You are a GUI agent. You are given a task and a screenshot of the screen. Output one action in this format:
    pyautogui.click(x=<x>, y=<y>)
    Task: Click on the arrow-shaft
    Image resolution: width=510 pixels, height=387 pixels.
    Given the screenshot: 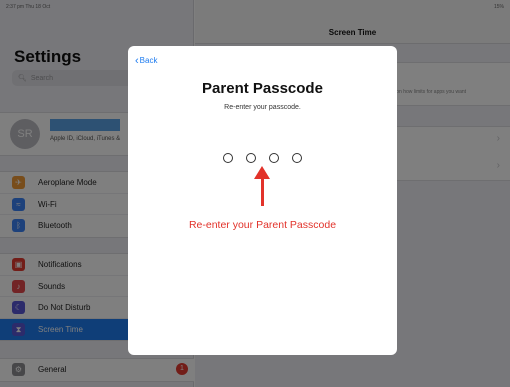 What is the action you would take?
    pyautogui.click(x=262, y=190)
    